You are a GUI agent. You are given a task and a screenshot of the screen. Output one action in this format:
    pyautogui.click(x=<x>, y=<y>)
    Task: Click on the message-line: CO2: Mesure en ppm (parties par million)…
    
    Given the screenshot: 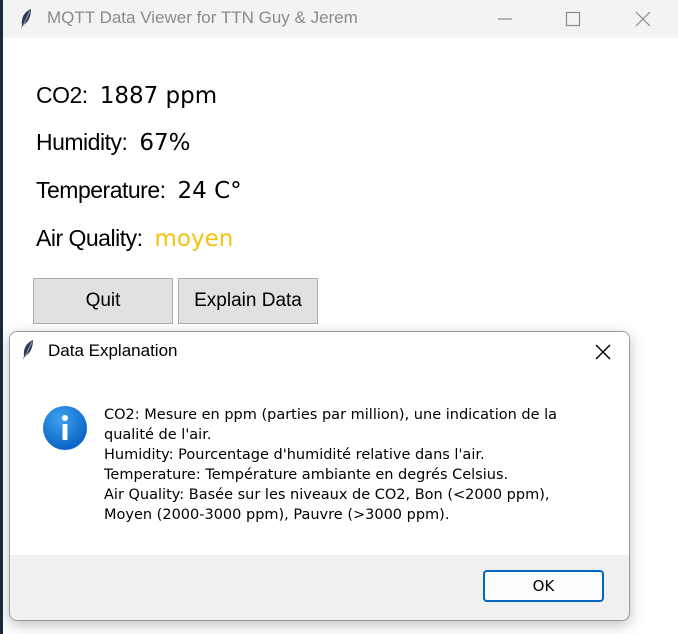 What is the action you would take?
    pyautogui.click(x=331, y=415)
    